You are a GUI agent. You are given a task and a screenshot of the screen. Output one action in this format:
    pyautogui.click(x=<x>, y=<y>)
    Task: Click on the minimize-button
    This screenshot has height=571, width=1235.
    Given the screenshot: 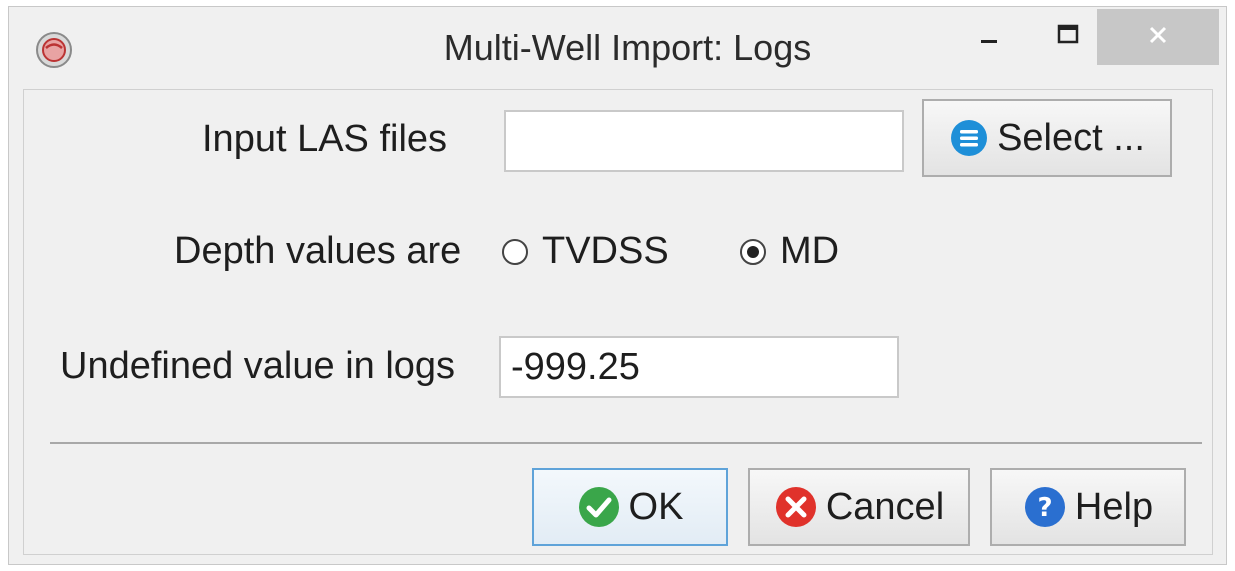 What is the action you would take?
    pyautogui.click(x=989, y=37)
    